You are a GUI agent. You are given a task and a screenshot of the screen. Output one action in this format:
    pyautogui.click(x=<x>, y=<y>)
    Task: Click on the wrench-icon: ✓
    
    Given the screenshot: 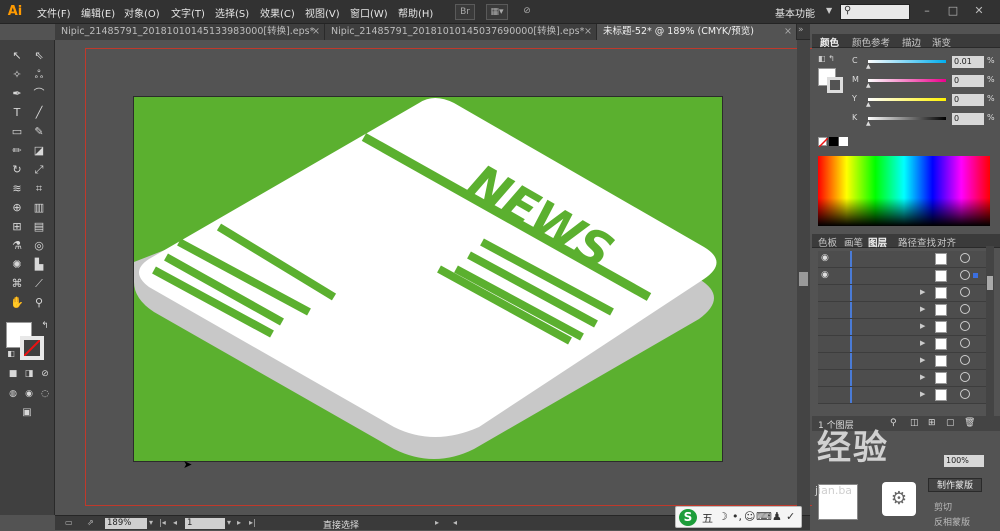 What is the action you would take?
    pyautogui.click(x=790, y=516)
    